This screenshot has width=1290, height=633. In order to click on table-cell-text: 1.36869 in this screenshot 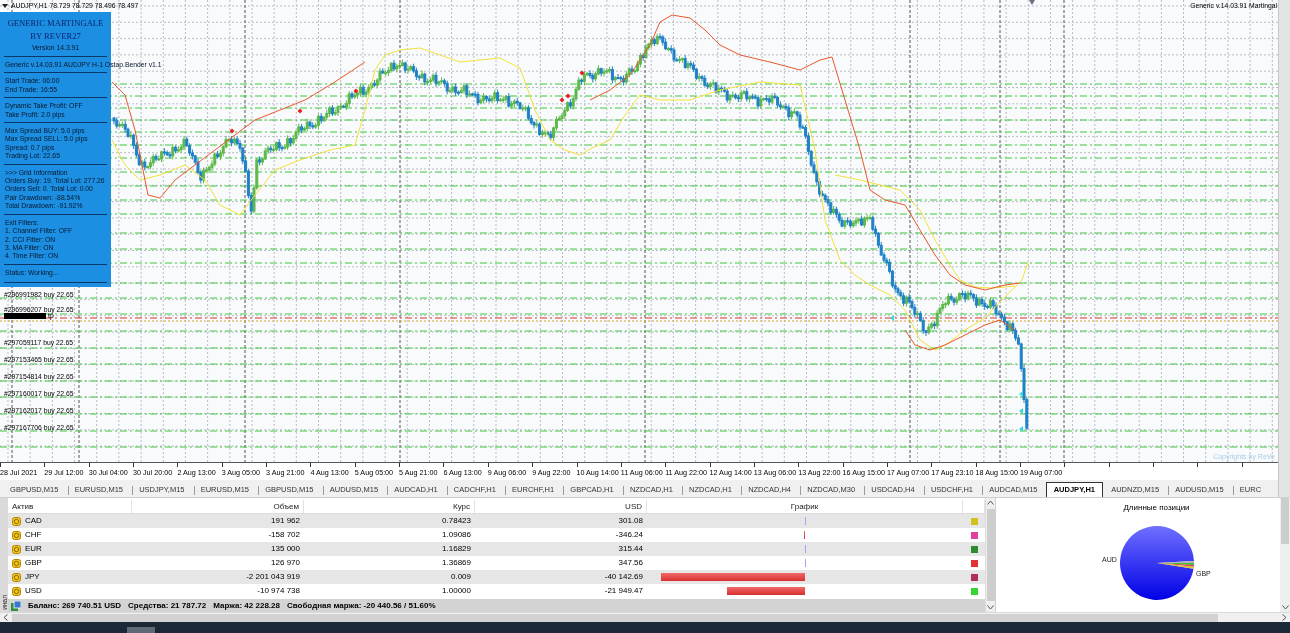, I will do `click(456, 563)`.